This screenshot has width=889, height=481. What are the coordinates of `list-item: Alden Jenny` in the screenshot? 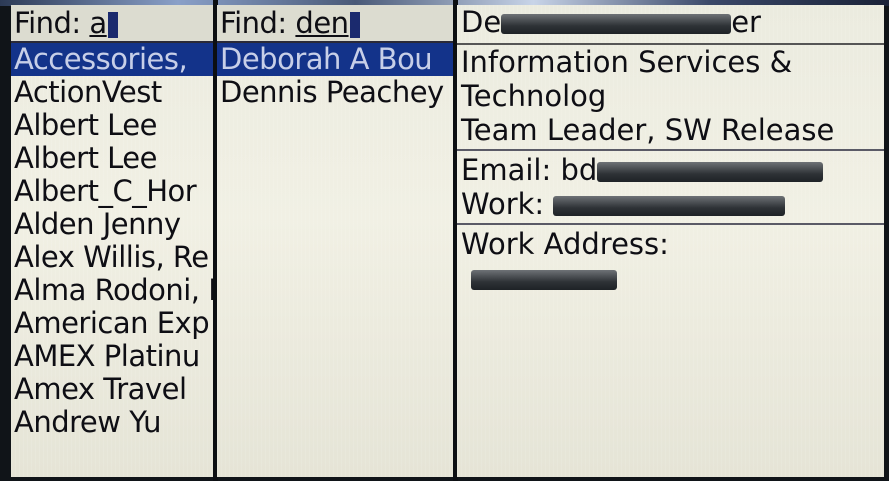 It's located at (112, 224).